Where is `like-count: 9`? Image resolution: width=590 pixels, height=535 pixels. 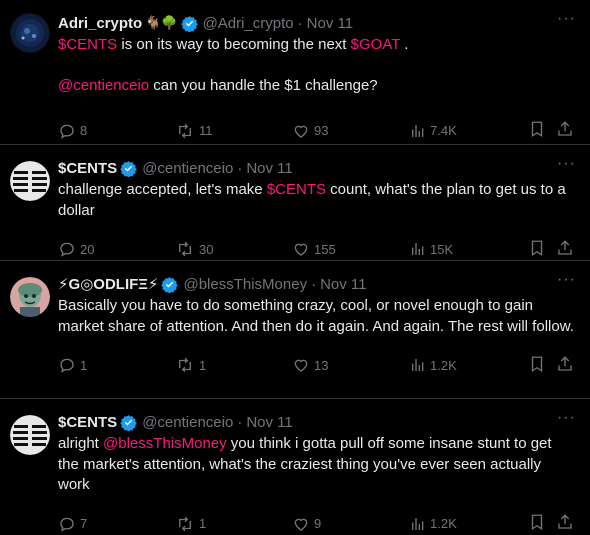
like-count: 9 is located at coordinates (318, 523).